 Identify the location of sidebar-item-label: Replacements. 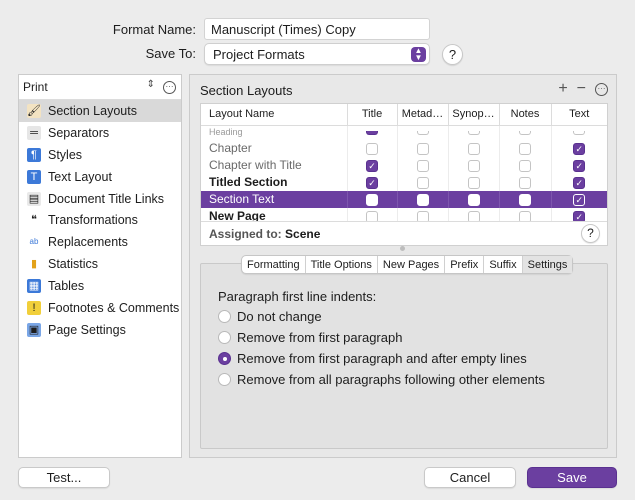
(88, 242).